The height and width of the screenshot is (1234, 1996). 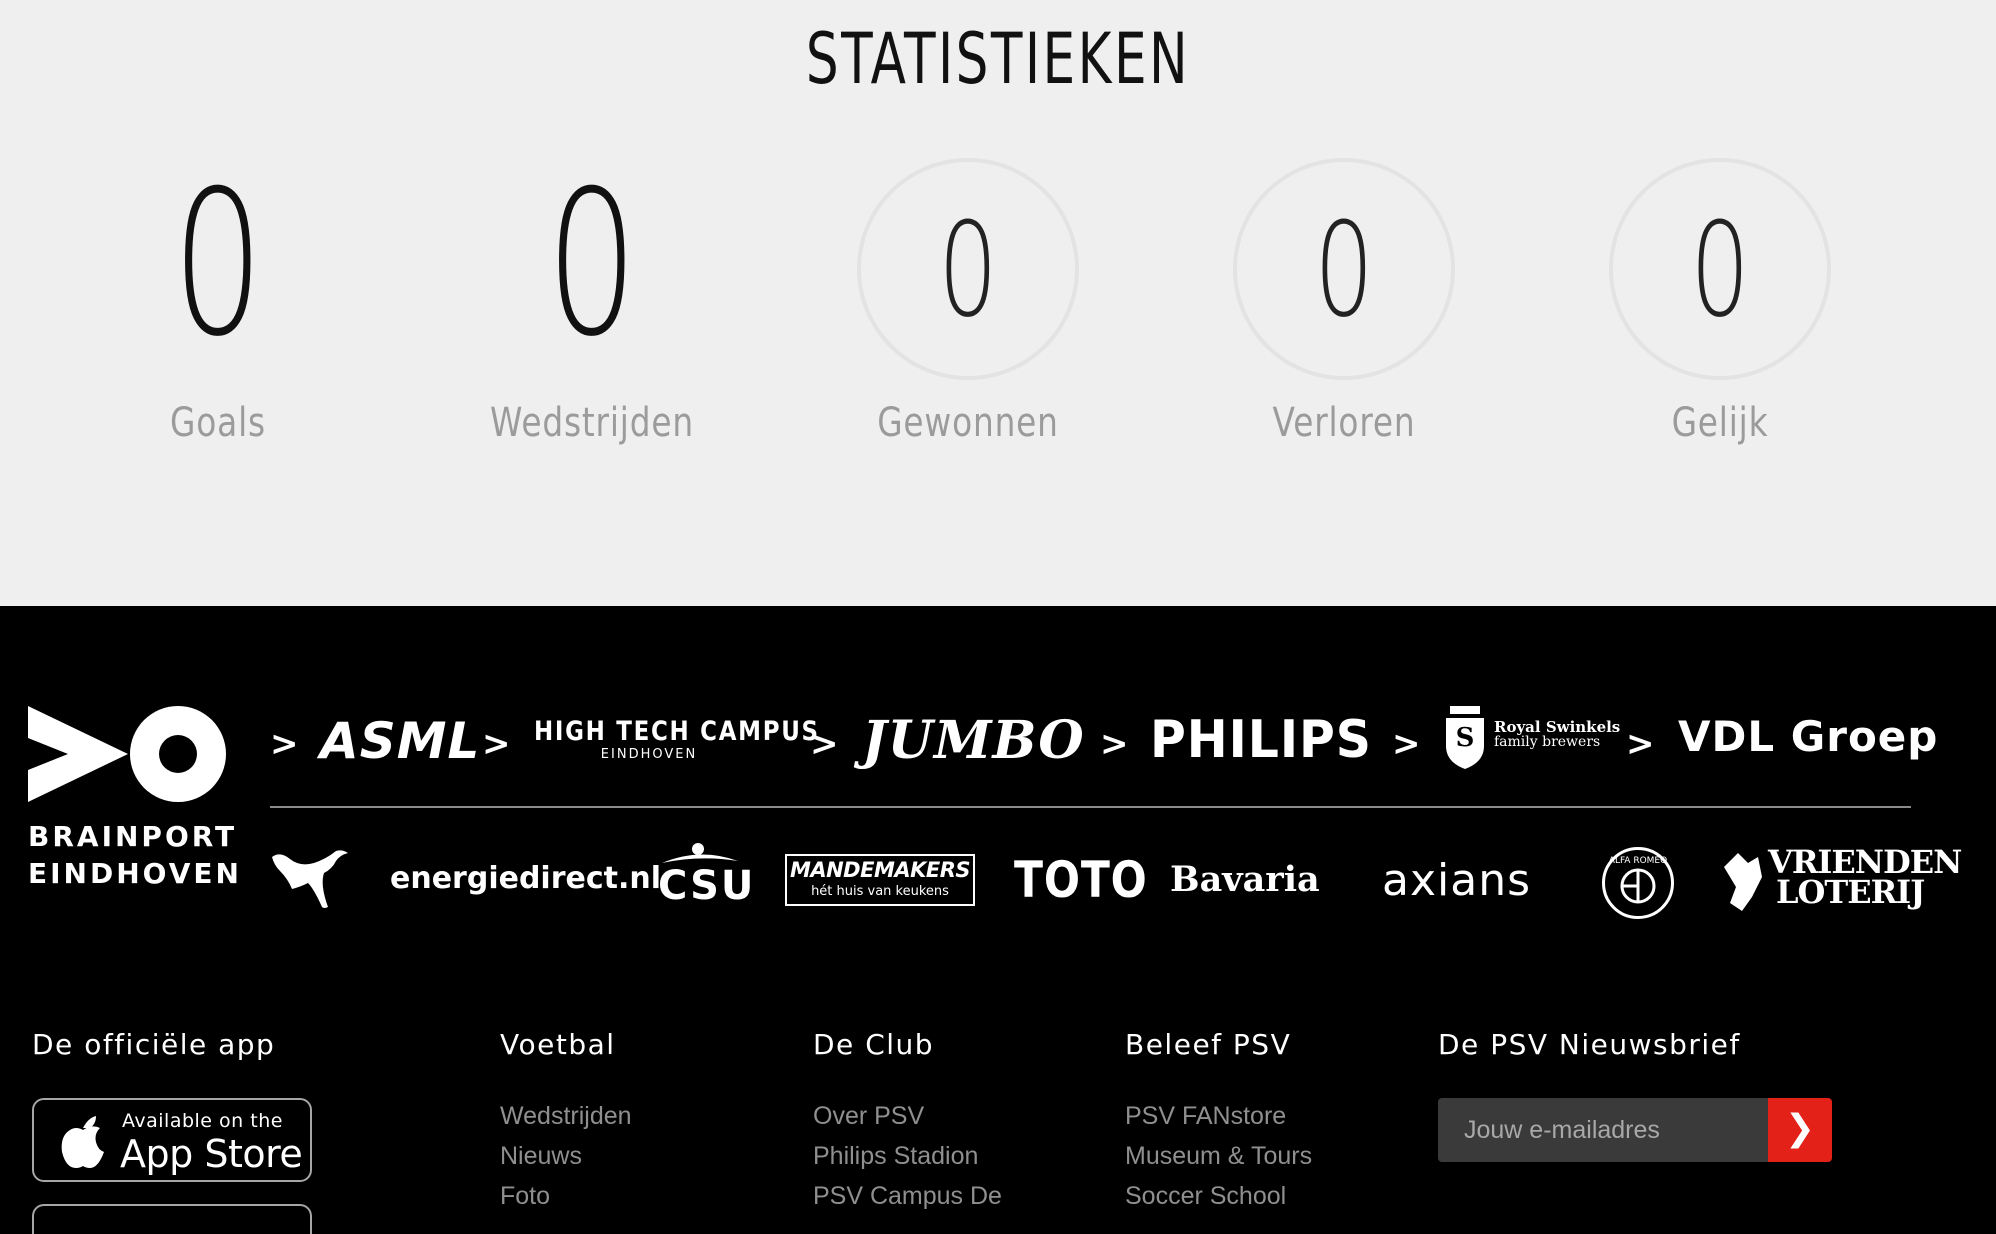 What do you see at coordinates (135, 806) in the screenshot?
I see `brainport-eindhoven-logo: BRAINPORT EINDHOVEN` at bounding box center [135, 806].